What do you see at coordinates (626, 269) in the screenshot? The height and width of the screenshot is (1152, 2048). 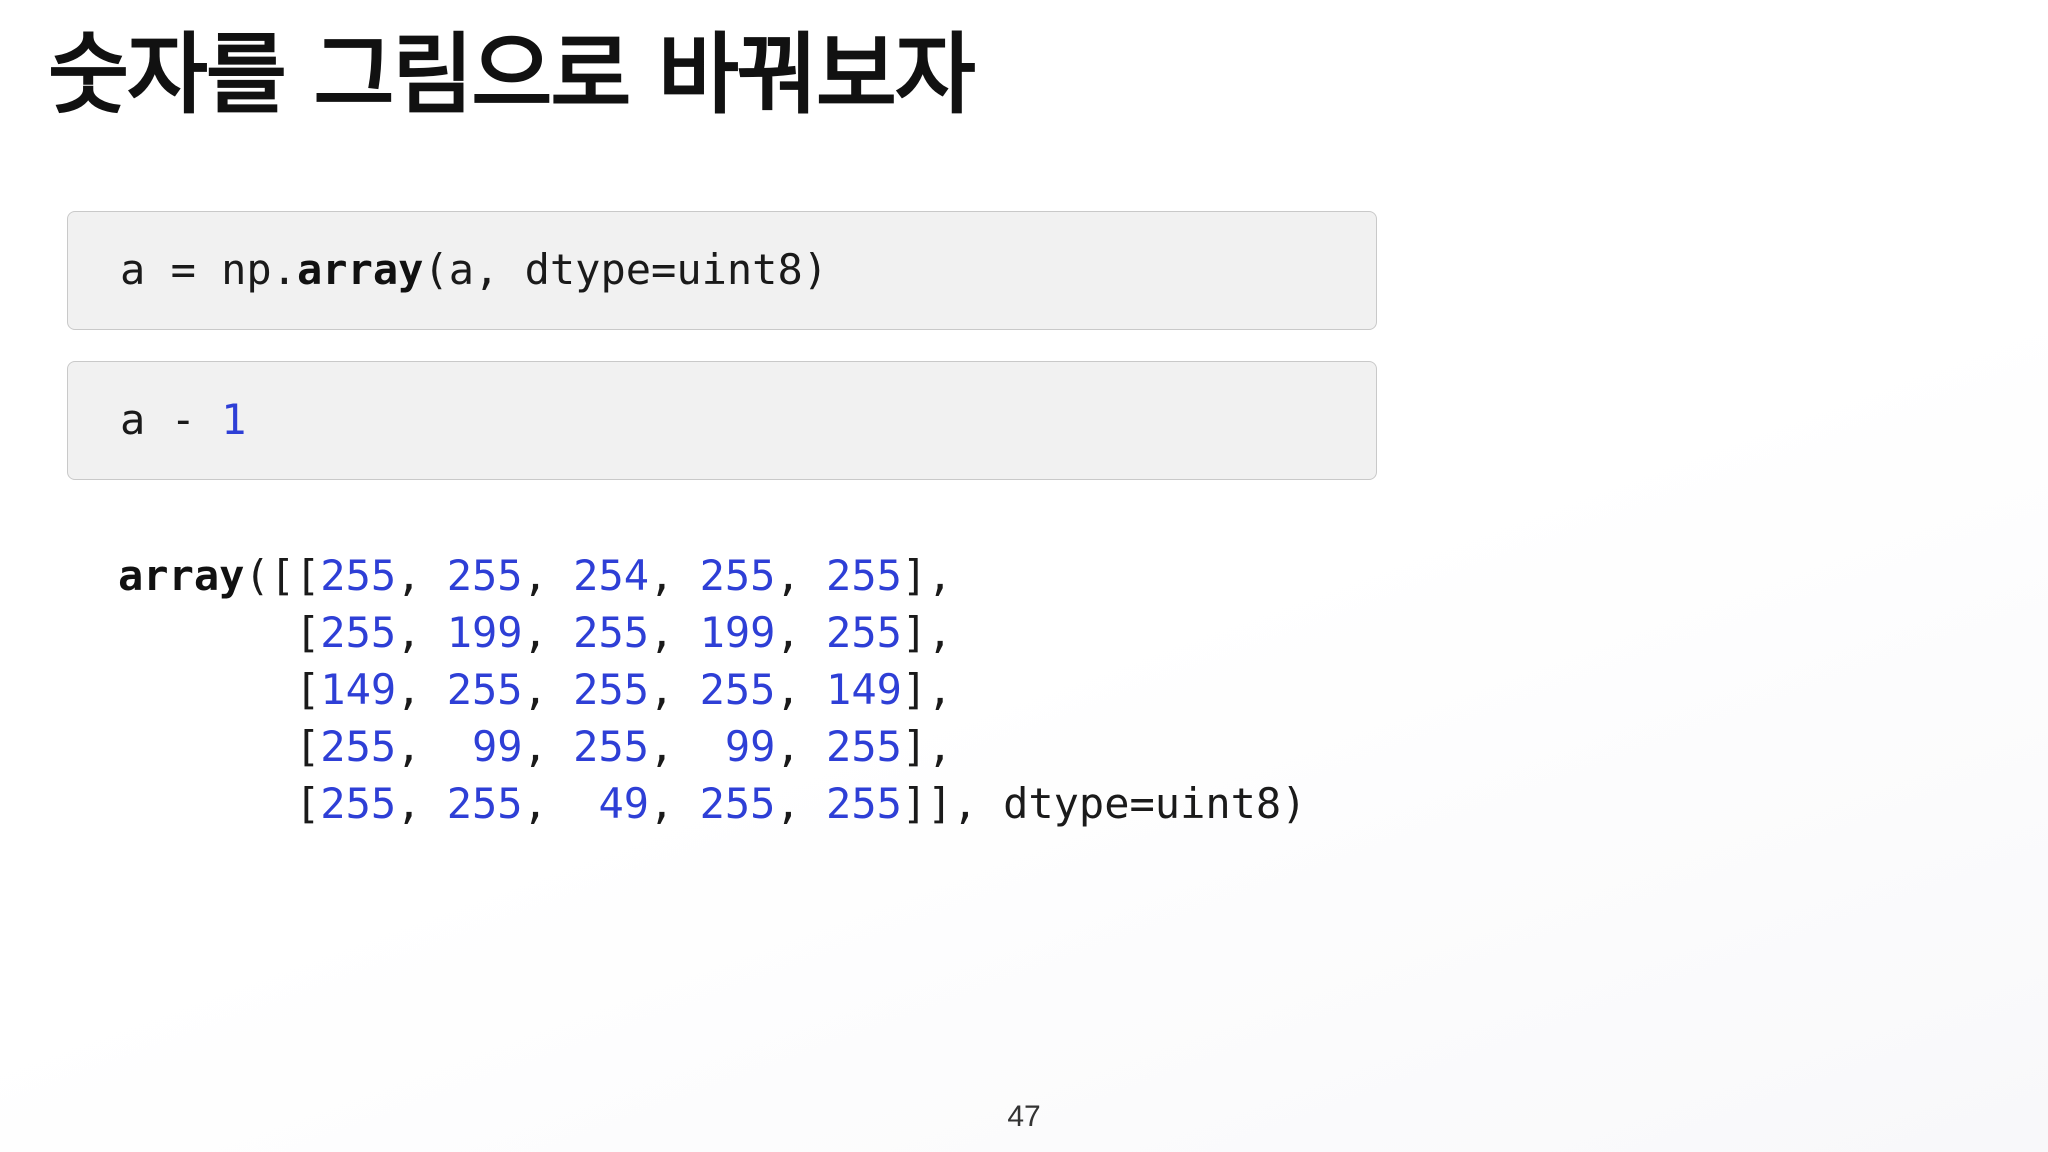 I see `code-suffix: (a, dtype=uint8)` at bounding box center [626, 269].